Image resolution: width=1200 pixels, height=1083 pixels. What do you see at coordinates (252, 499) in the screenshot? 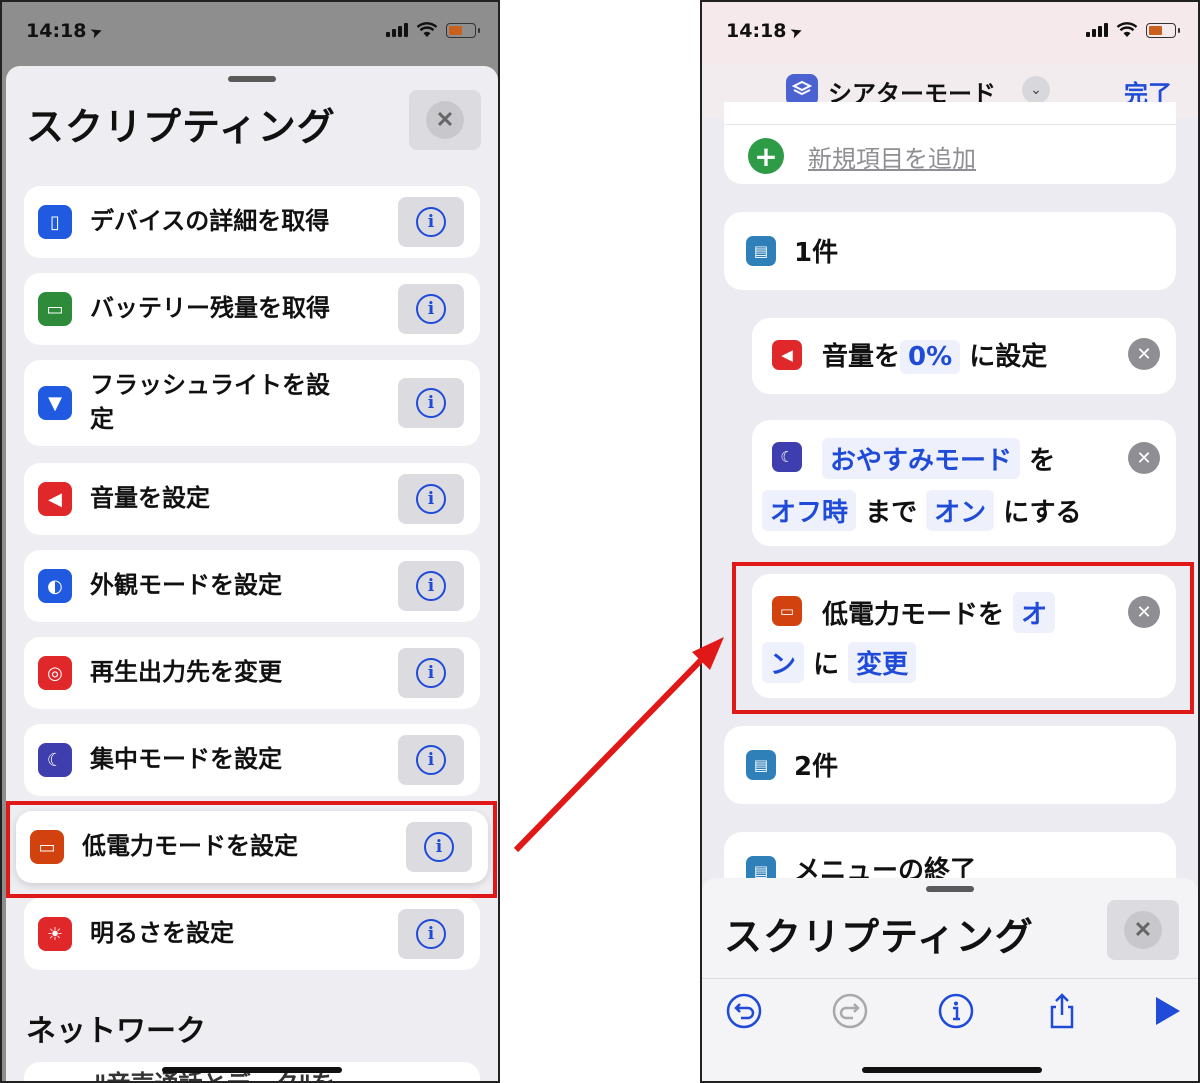
I see `action-set-volume: ◀ 音量を設定 i` at bounding box center [252, 499].